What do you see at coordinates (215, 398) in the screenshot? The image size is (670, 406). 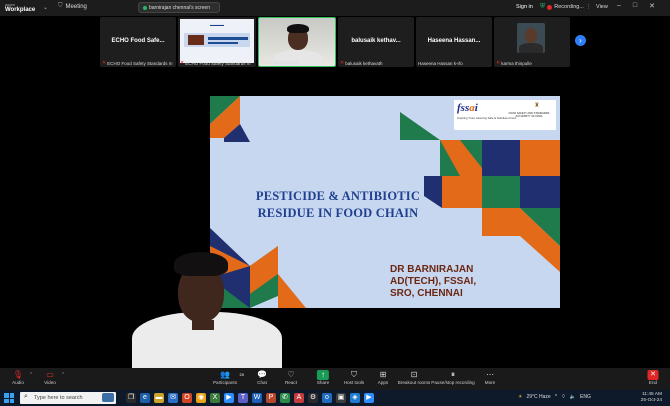 I see `excel-icon: X` at bounding box center [215, 398].